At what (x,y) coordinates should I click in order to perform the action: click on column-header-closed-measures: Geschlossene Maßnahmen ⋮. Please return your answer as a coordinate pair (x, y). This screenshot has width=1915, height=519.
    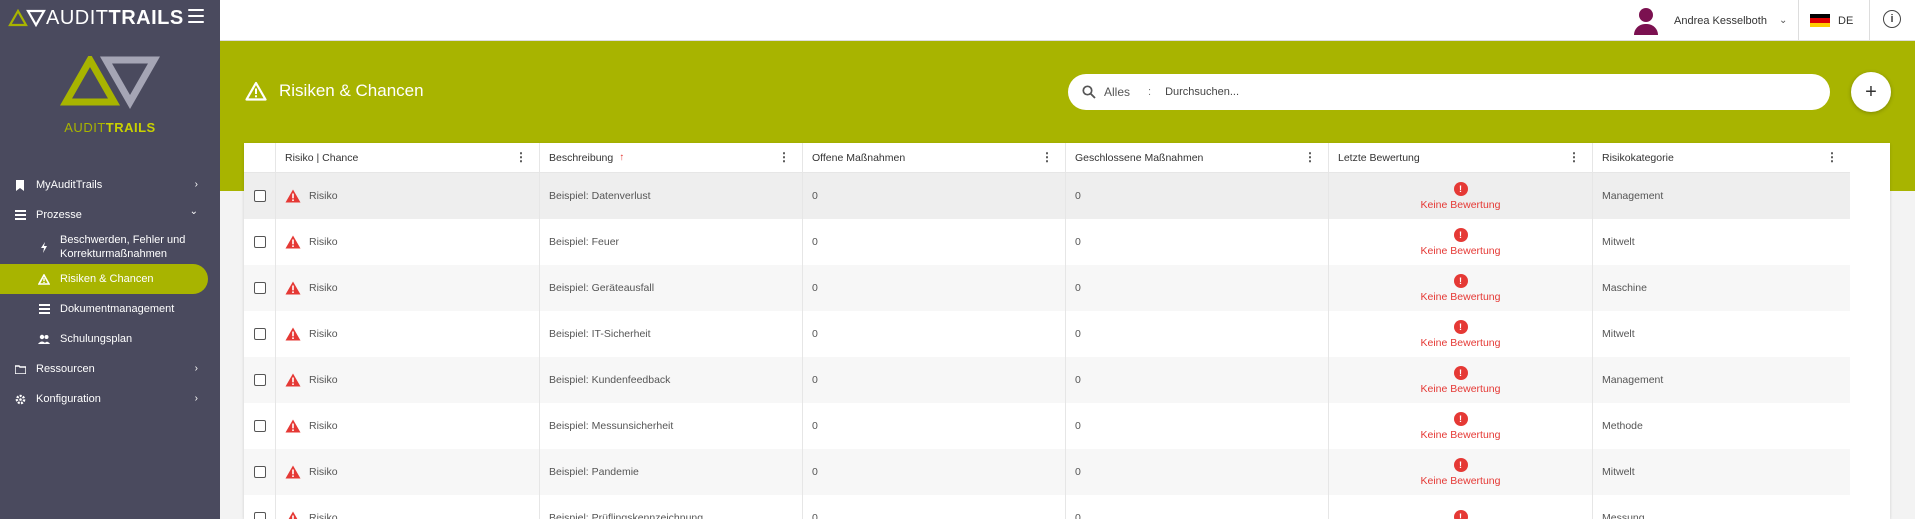
    Looking at the image, I should click on (1197, 157).